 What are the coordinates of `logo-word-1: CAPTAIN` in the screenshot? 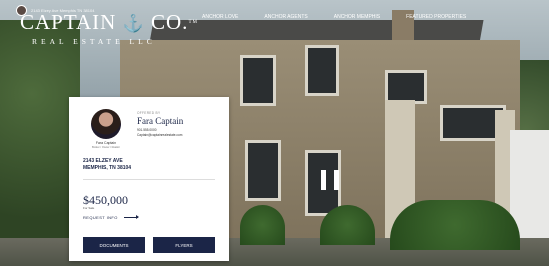 It's located at (68, 22).